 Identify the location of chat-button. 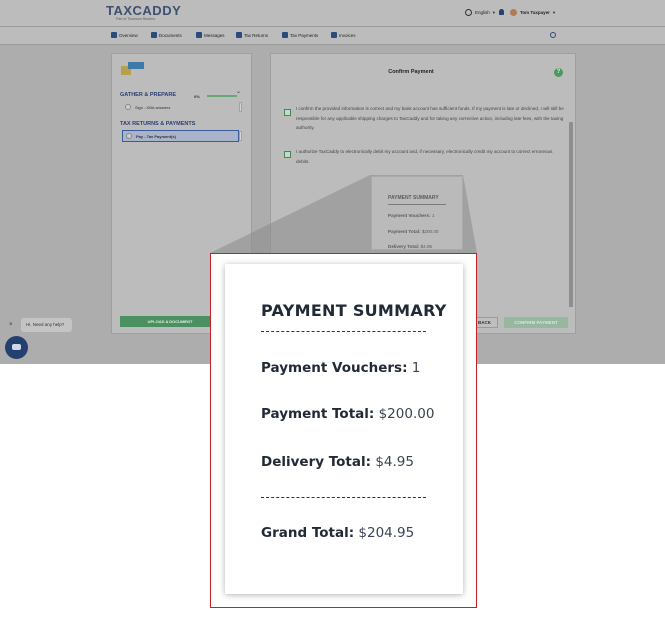
(16, 347).